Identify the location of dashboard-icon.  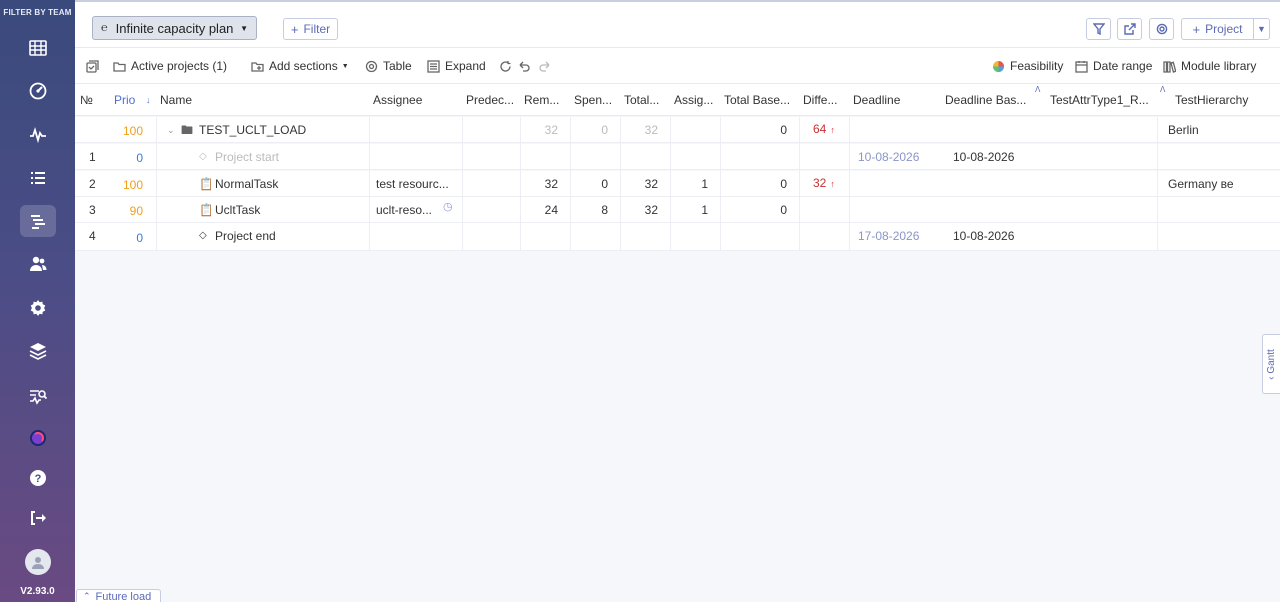
(38, 91).